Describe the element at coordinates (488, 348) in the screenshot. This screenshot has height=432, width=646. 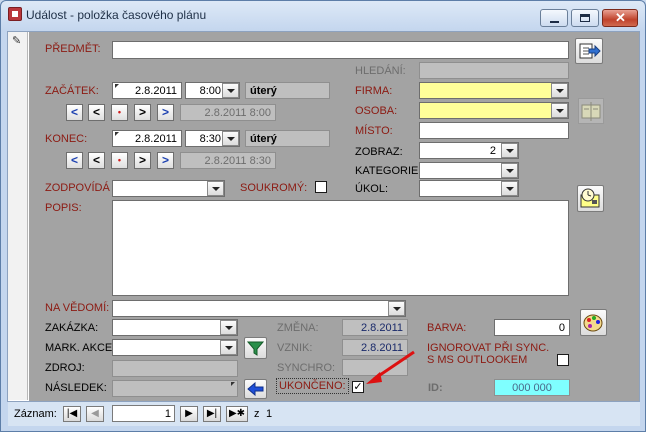
I see `ignorovat-label-line1: IGNOROVAT PŘI SYNC.` at that location.